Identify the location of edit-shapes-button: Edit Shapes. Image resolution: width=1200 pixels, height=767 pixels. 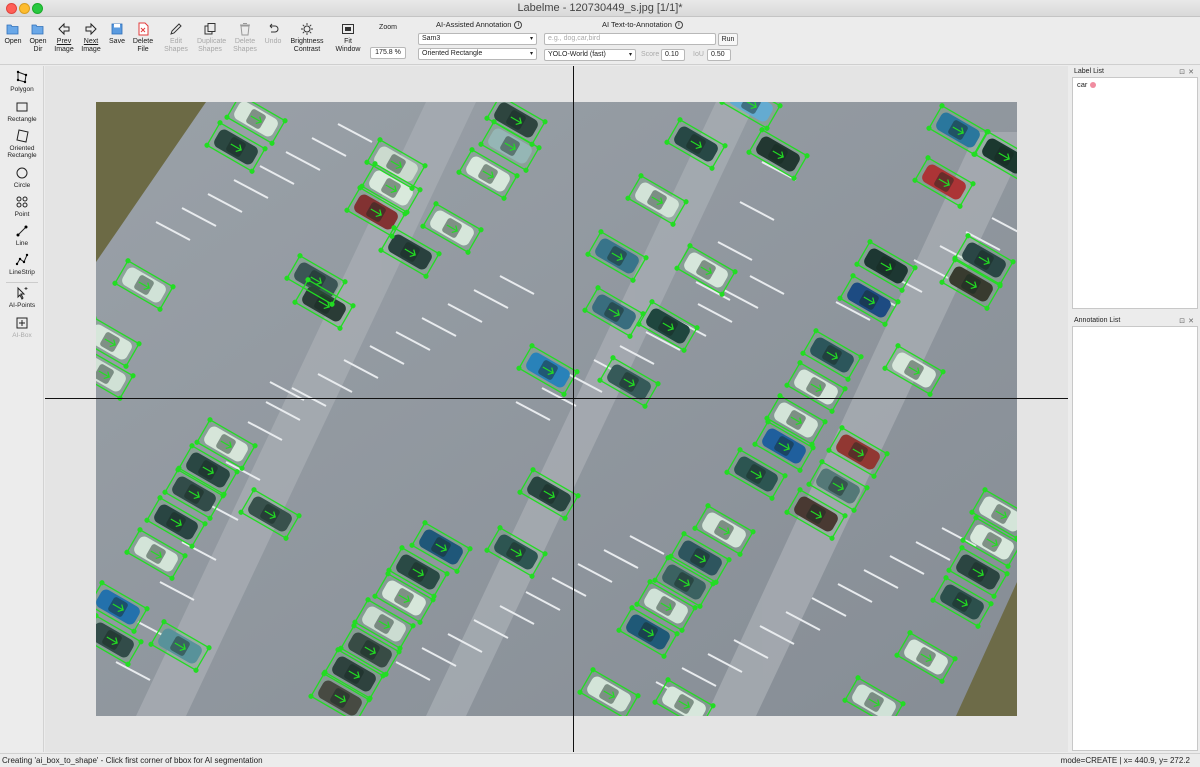
(176, 37).